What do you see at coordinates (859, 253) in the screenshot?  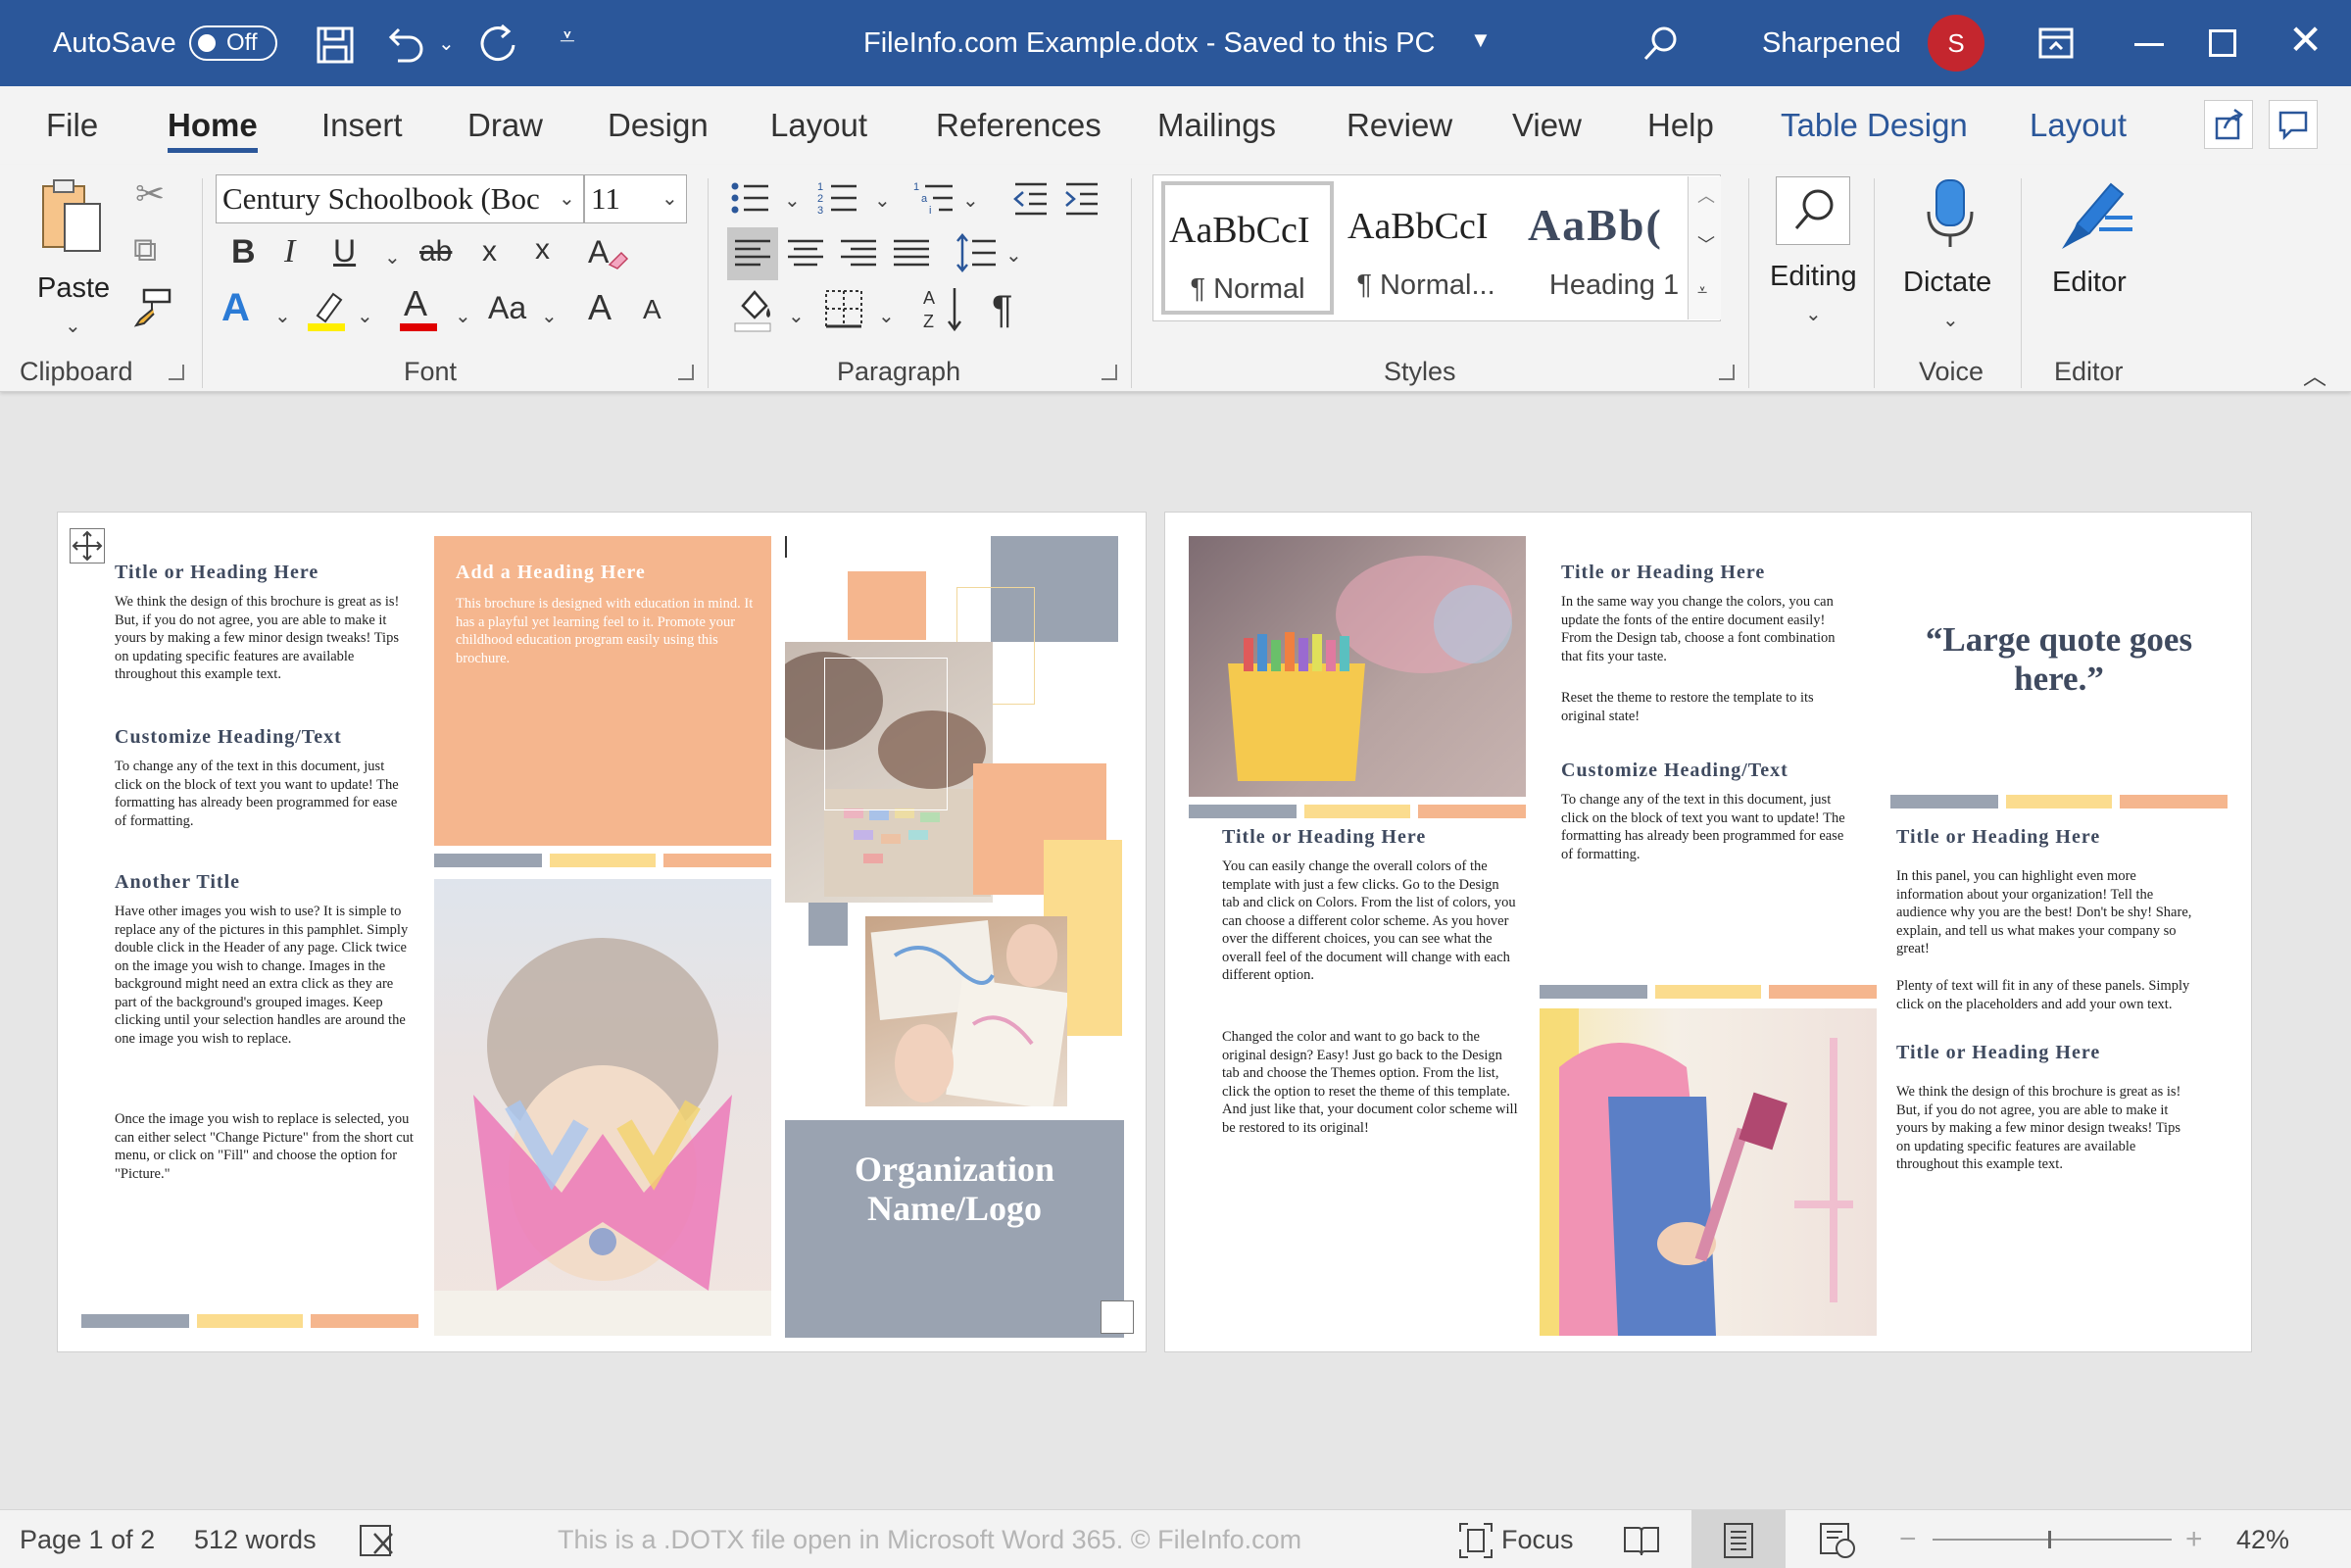 I see `align-right-icon` at bounding box center [859, 253].